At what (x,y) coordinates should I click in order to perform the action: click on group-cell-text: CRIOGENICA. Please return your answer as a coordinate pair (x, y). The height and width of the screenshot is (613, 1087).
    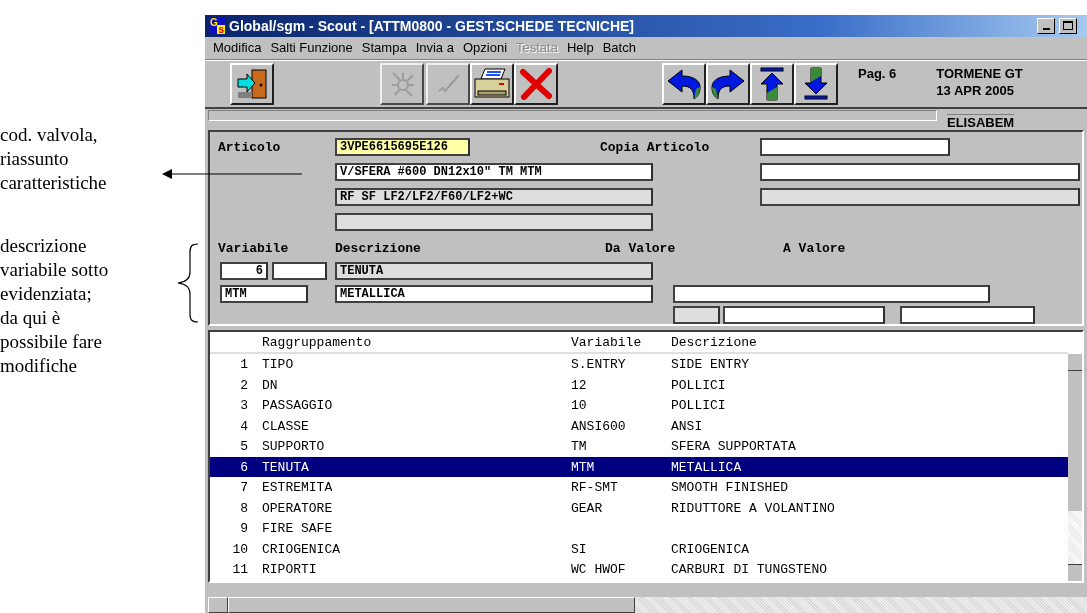
    Looking at the image, I should click on (301, 549).